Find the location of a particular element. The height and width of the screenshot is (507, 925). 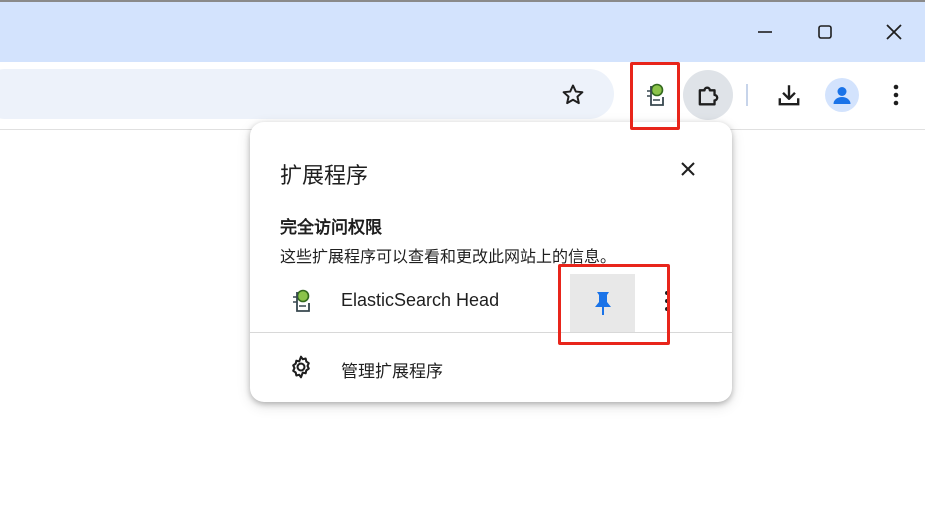

bookmark-button is located at coordinates (573, 95).